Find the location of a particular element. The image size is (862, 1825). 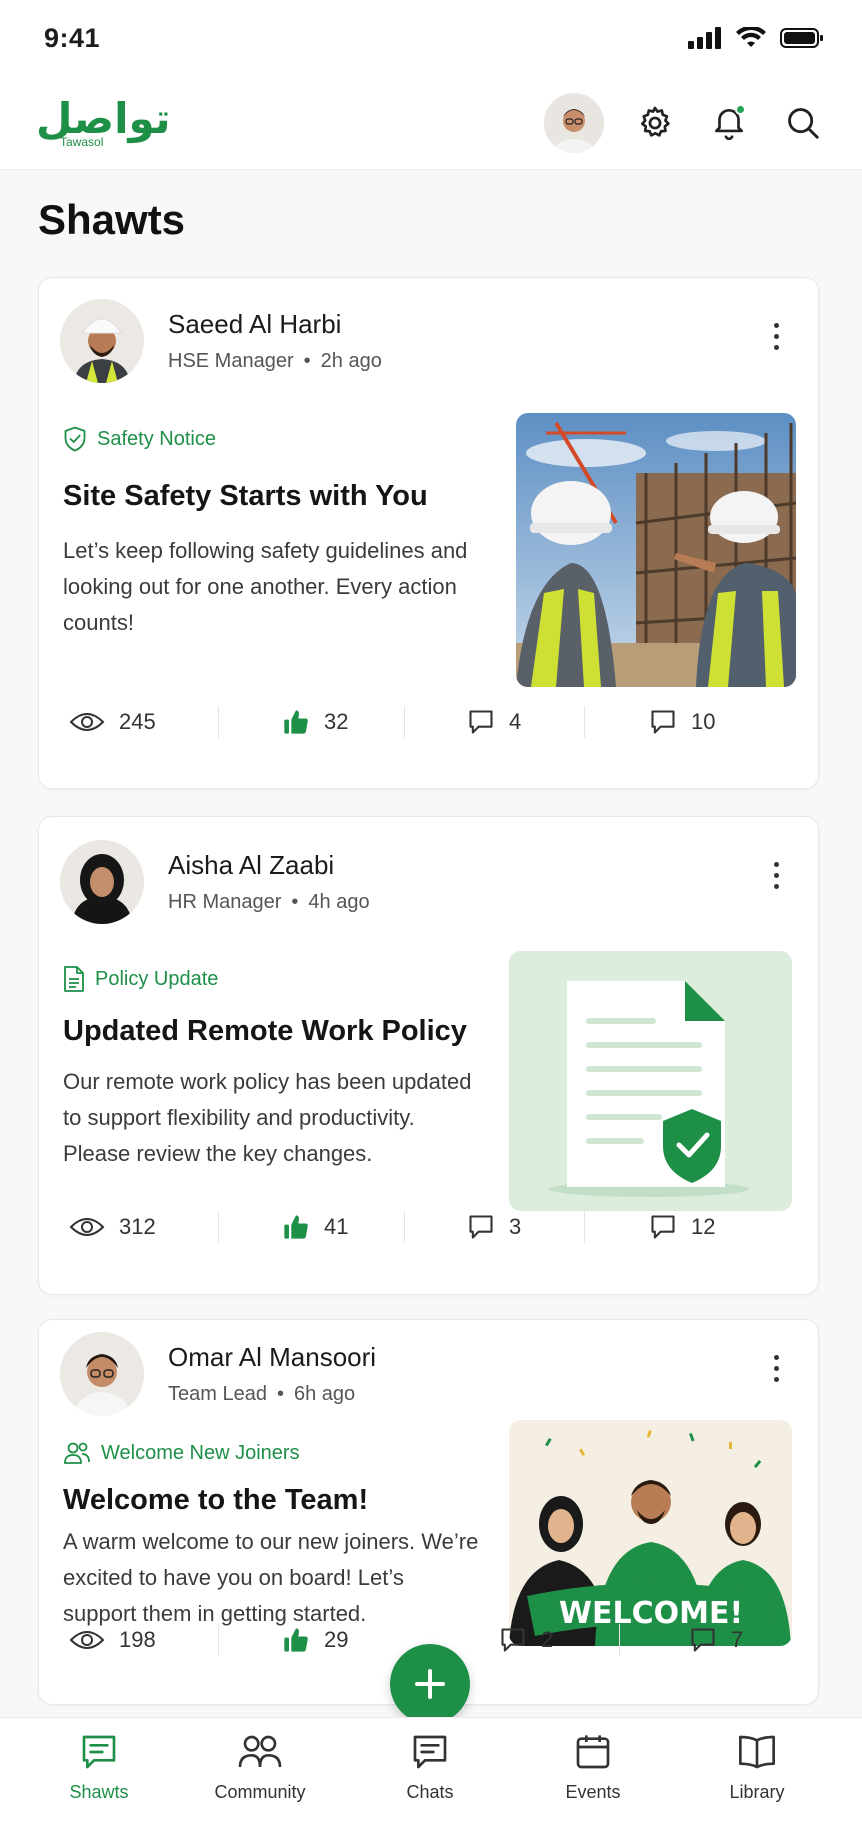

post-tag: Safety Notice is located at coordinates (139, 439).